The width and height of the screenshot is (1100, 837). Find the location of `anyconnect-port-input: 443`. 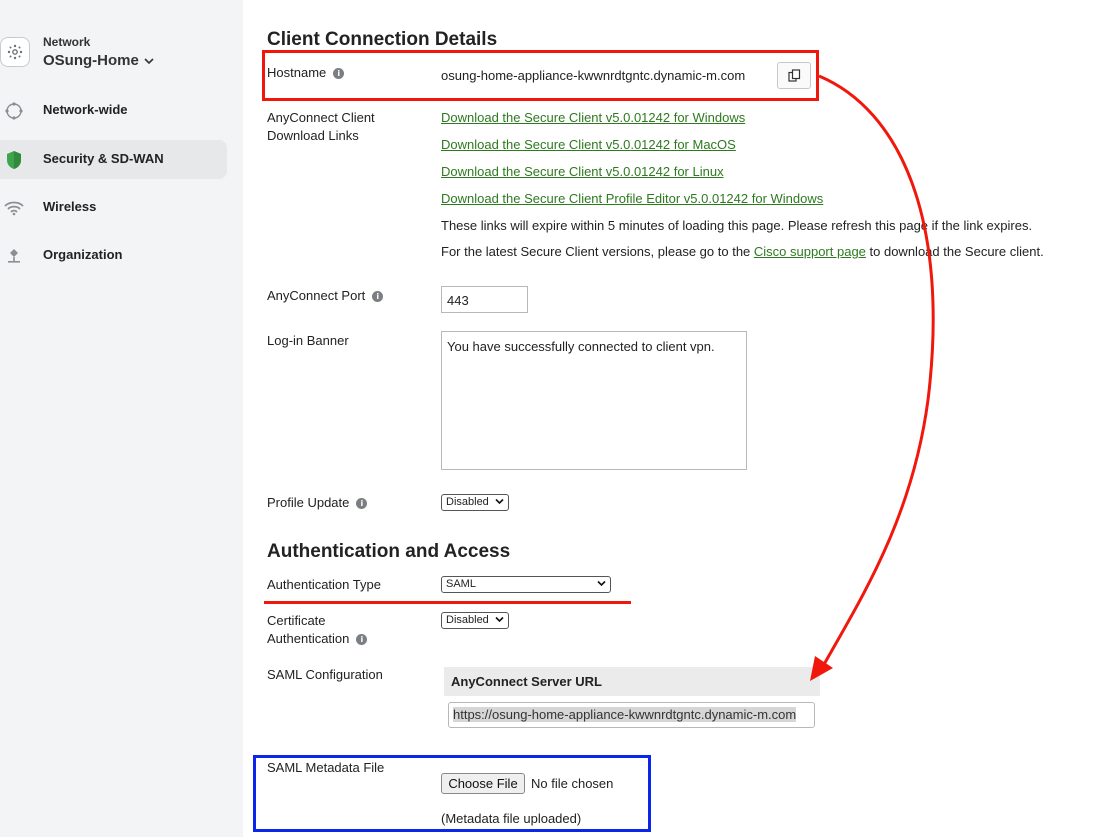

anyconnect-port-input: 443 is located at coordinates (484, 299).